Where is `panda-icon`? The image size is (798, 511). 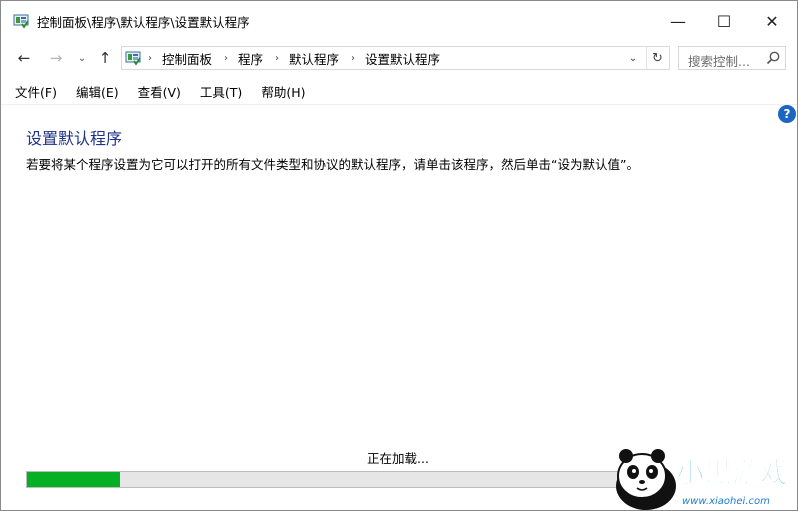
panda-icon is located at coordinates (646, 479).